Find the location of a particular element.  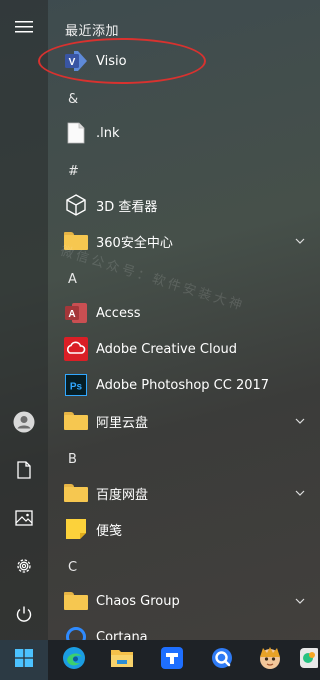

file-explorer-icon is located at coordinates (122, 660).